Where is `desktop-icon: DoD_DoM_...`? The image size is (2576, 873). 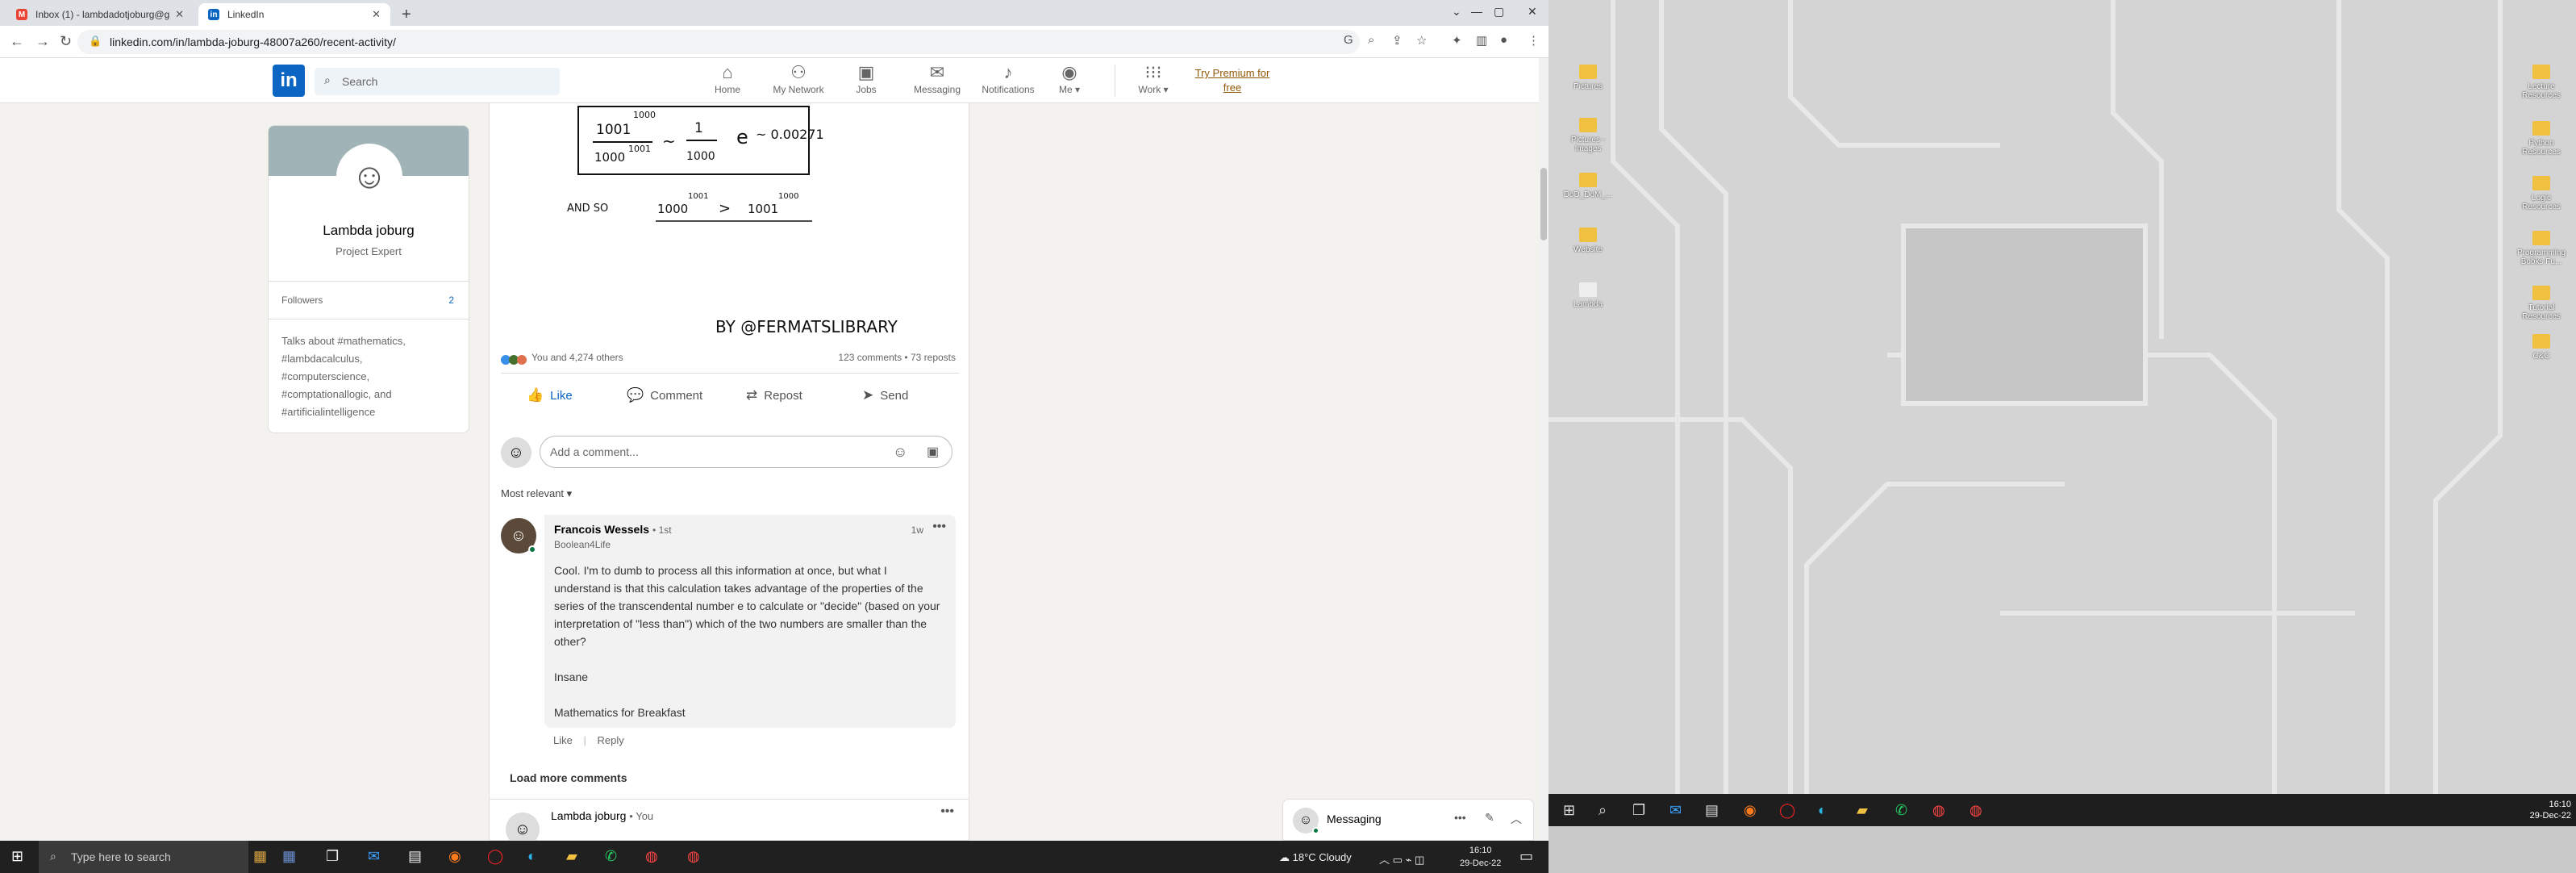
desktop-icon: DoD_DoM_... is located at coordinates (1588, 186).